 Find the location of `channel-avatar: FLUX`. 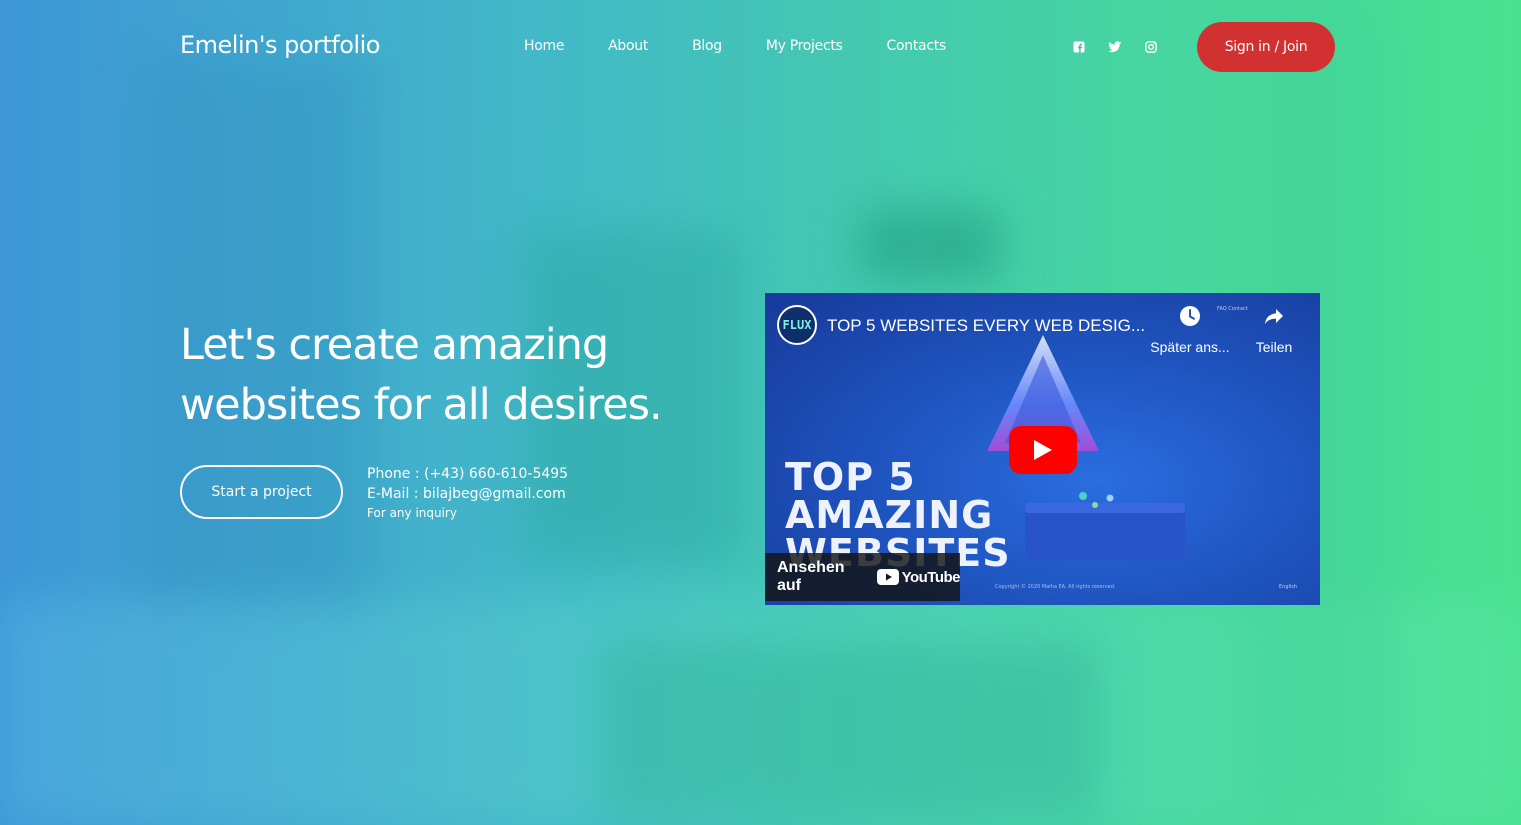

channel-avatar: FLUX is located at coordinates (797, 325).